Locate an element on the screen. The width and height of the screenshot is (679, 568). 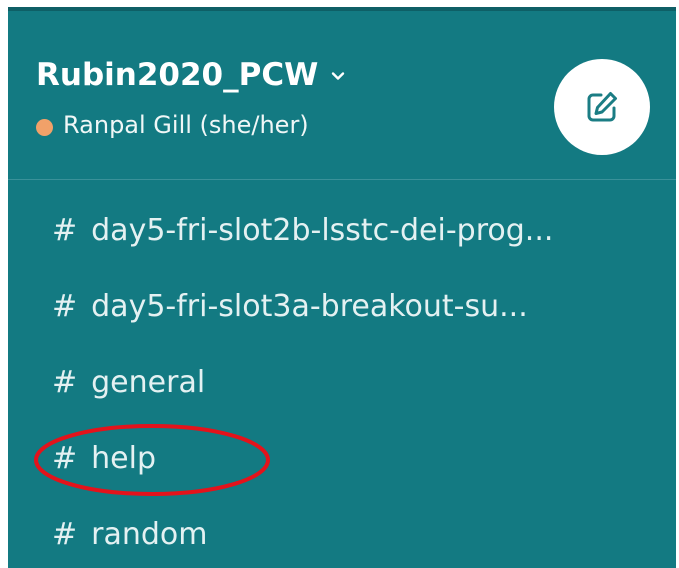
user-status: Ranpal Gill (she/her) is located at coordinates (172, 125).